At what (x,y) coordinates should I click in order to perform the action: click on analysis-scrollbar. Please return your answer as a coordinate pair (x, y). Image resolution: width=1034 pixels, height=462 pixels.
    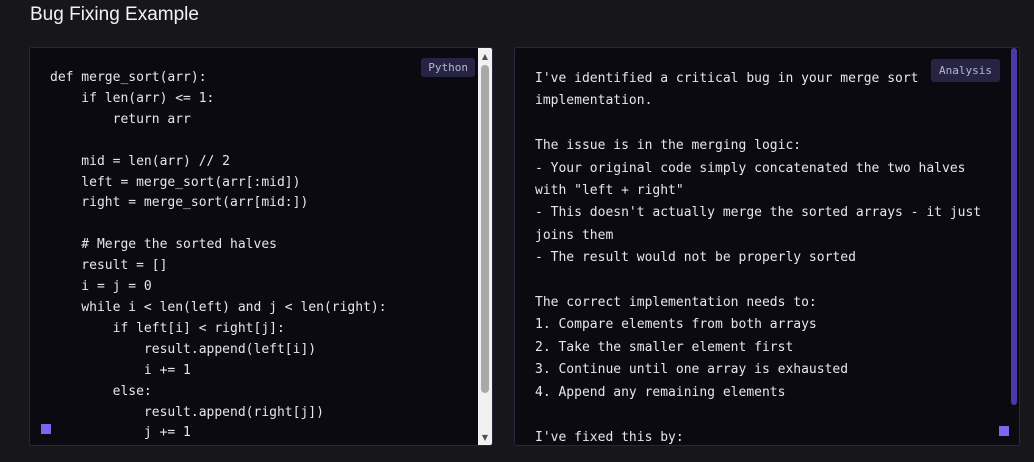
    Looking at the image, I should click on (1014, 246).